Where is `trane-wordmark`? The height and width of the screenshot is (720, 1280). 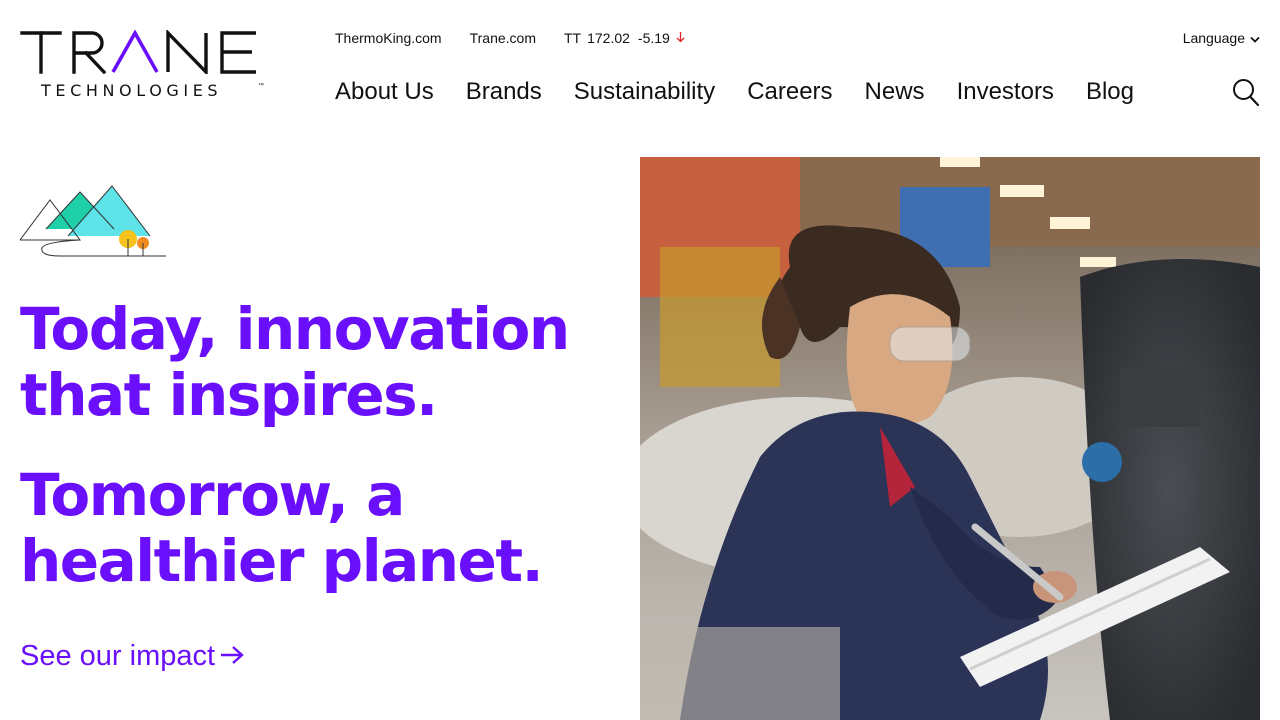 trane-wordmark is located at coordinates (138, 52).